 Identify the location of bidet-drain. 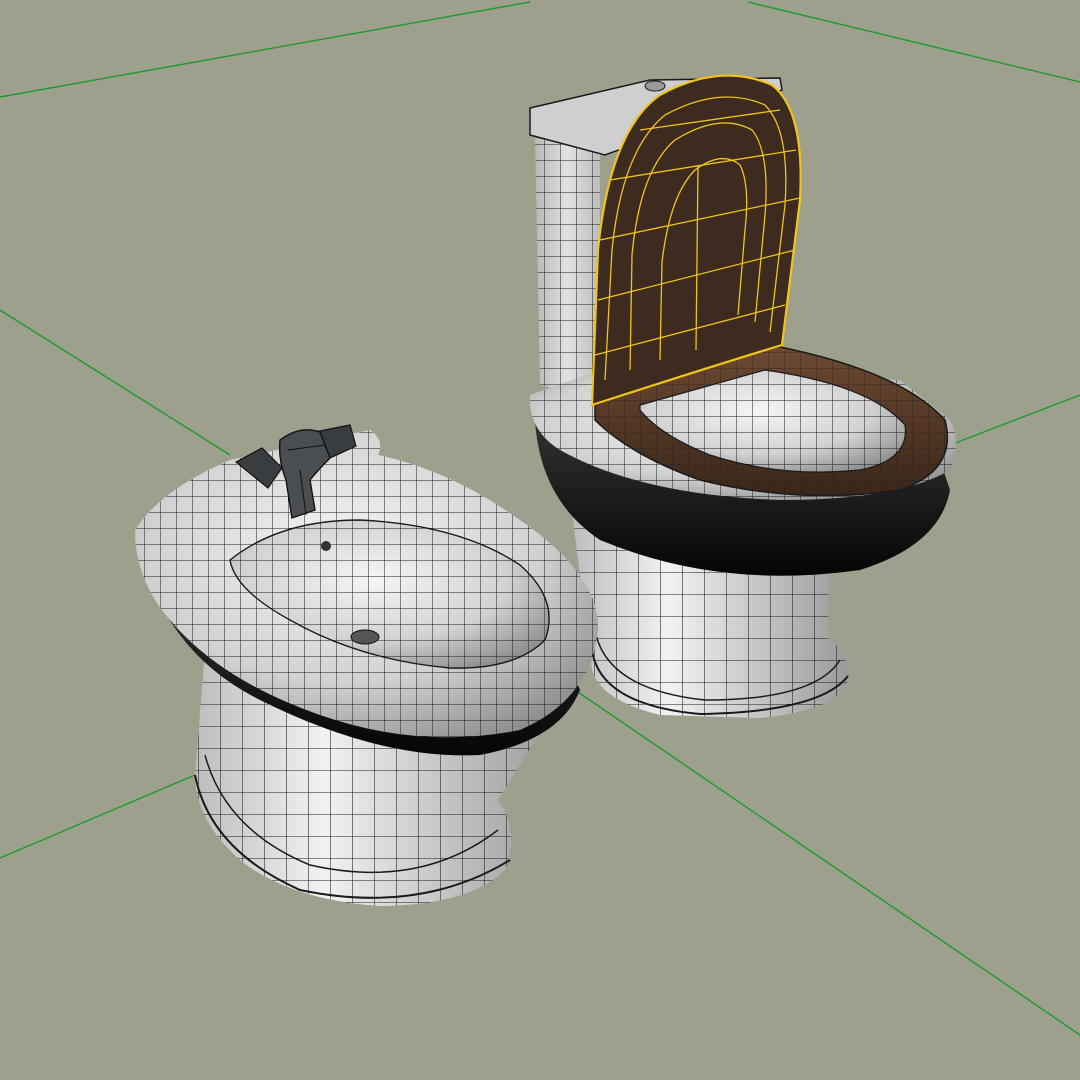
(365, 637).